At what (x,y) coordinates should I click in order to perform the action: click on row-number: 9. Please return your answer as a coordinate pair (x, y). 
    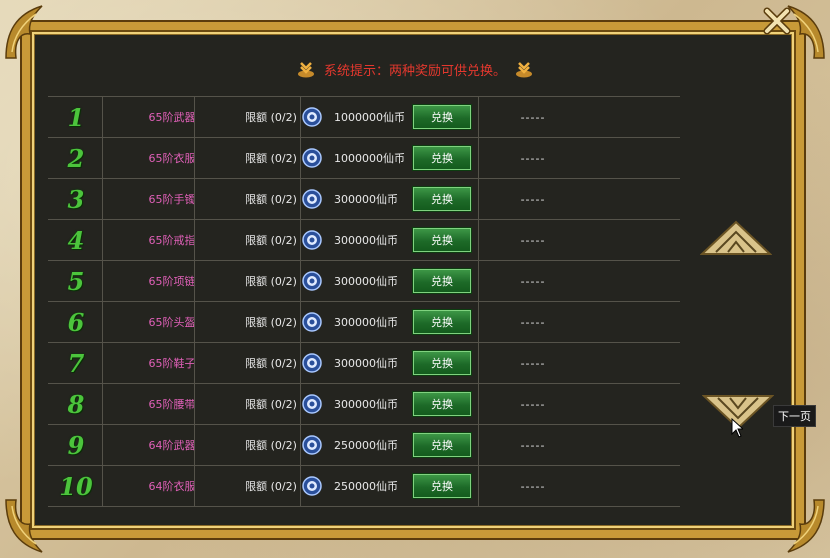
    Looking at the image, I should click on (76, 445).